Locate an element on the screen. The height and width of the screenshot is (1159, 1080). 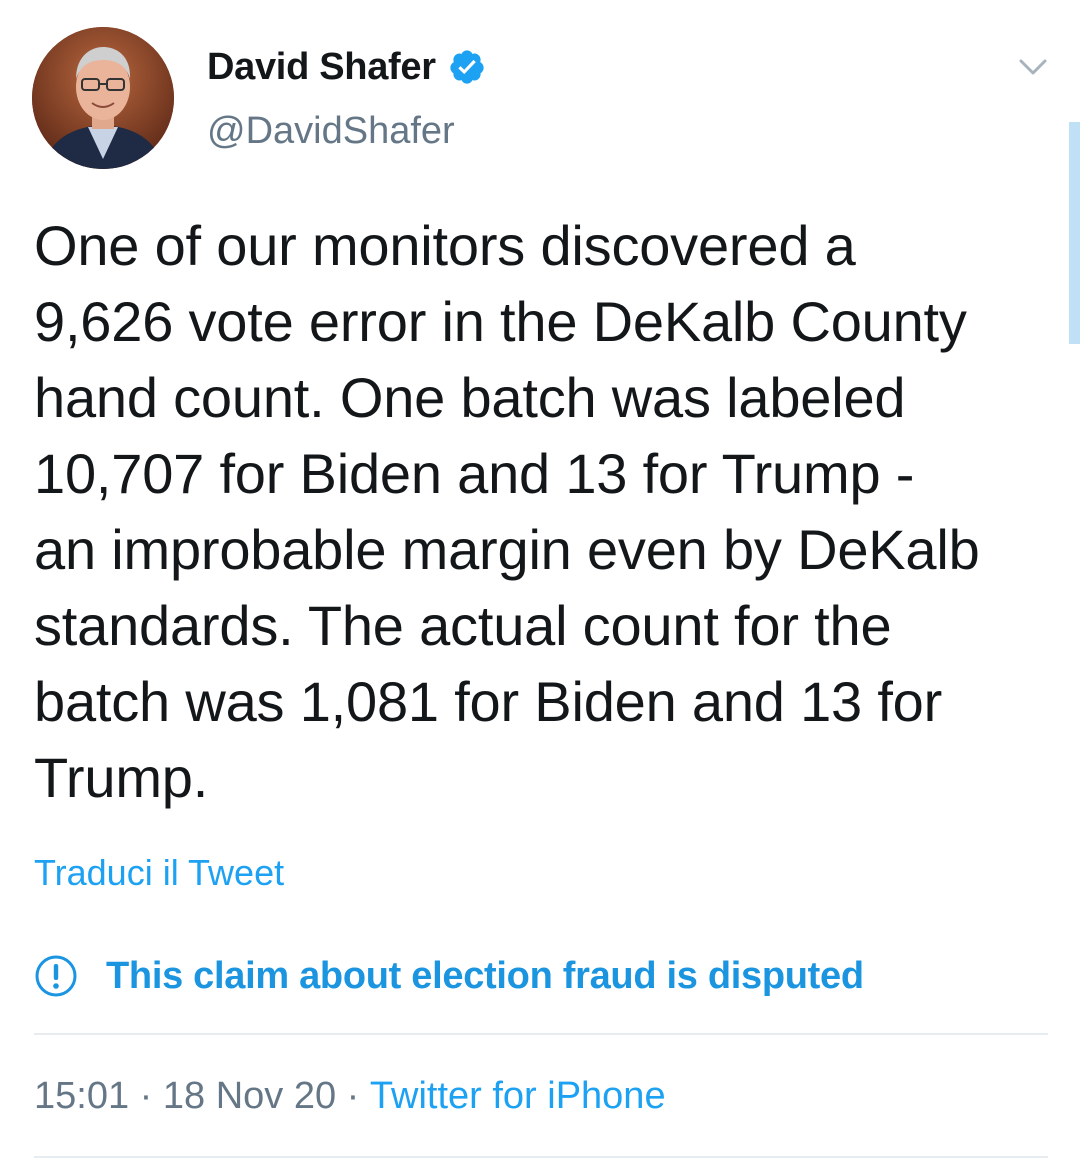
exclamation-circle-icon is located at coordinates (56, 976).